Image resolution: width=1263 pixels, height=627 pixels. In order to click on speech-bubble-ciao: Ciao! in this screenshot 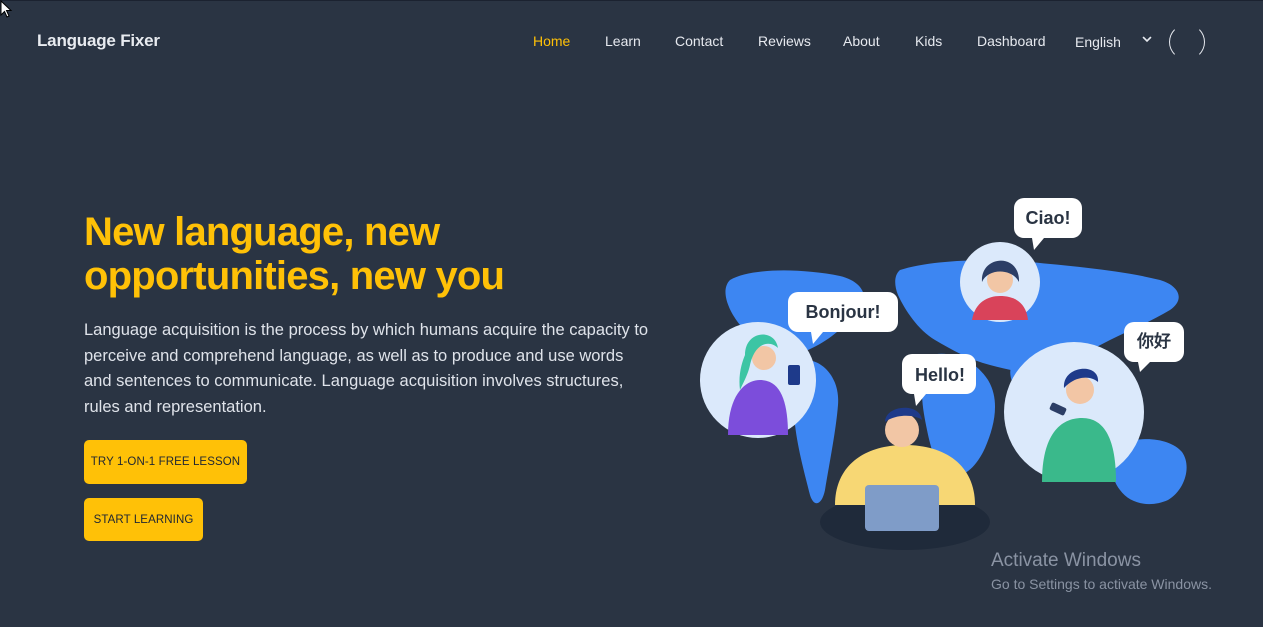, I will do `click(1048, 224)`.